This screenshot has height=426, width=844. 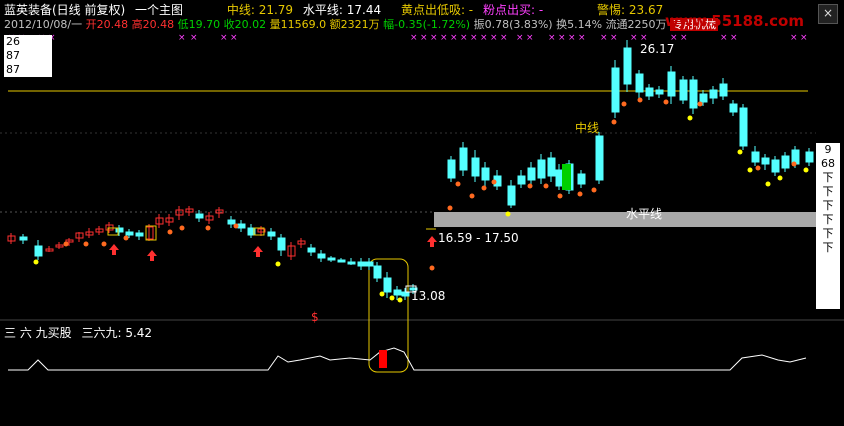 What do you see at coordinates (13, 41) in the screenshot?
I see `popup-value: 26` at bounding box center [13, 41].